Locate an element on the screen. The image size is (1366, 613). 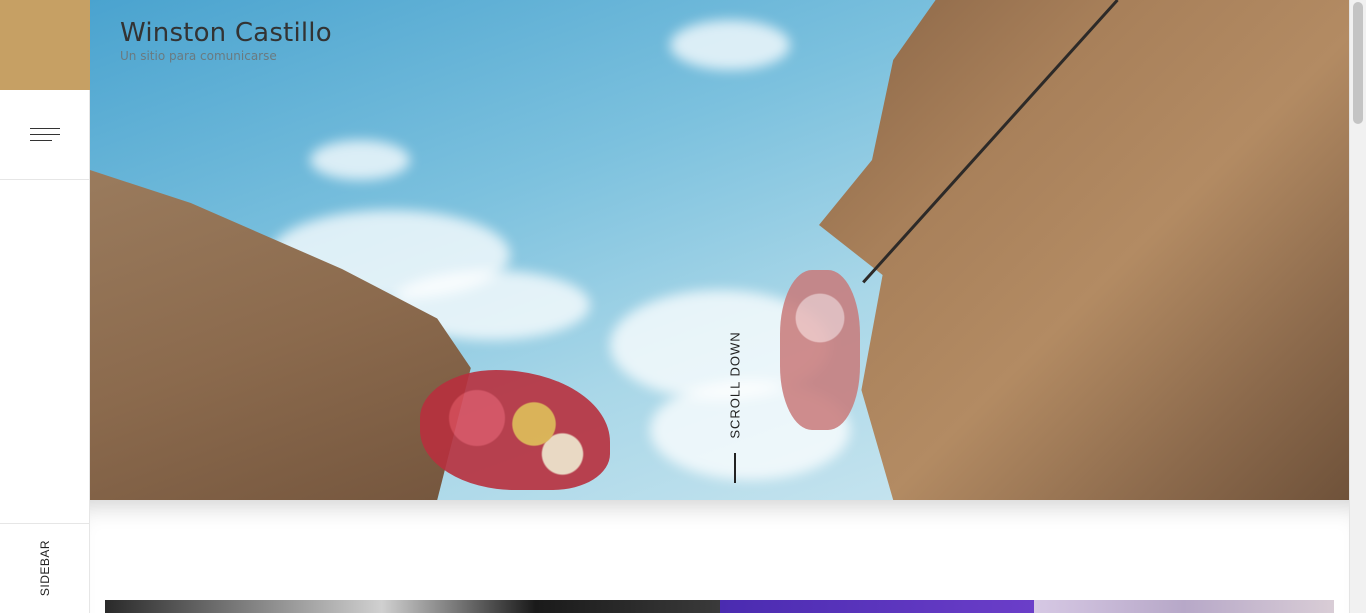
scroll-down-link: SCROLL DOWN is located at coordinates (735, 384).